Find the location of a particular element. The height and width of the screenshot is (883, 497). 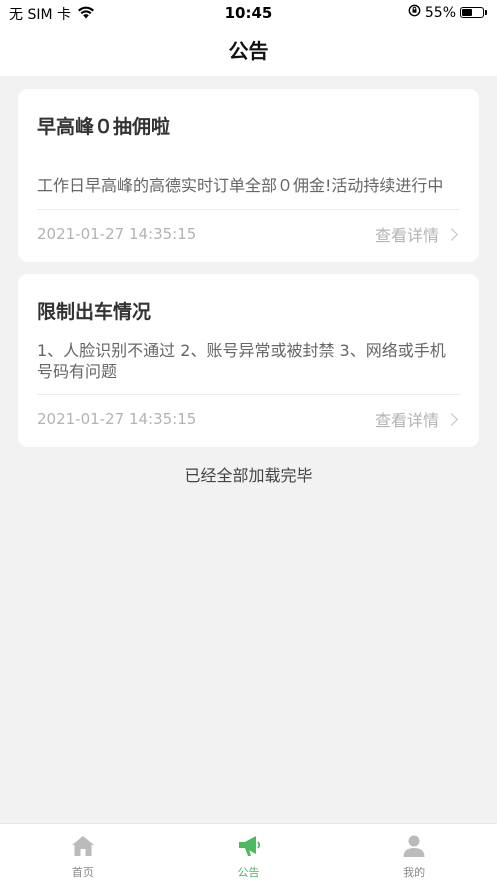

notice-title: 限制出车情况 is located at coordinates (94, 312).